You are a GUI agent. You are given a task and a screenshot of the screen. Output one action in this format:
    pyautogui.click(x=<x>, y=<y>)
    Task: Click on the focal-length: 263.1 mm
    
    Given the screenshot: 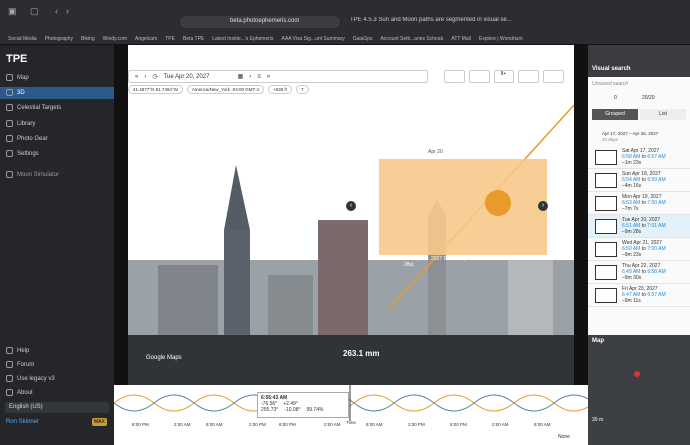 What is the action you would take?
    pyautogui.click(x=361, y=353)
    